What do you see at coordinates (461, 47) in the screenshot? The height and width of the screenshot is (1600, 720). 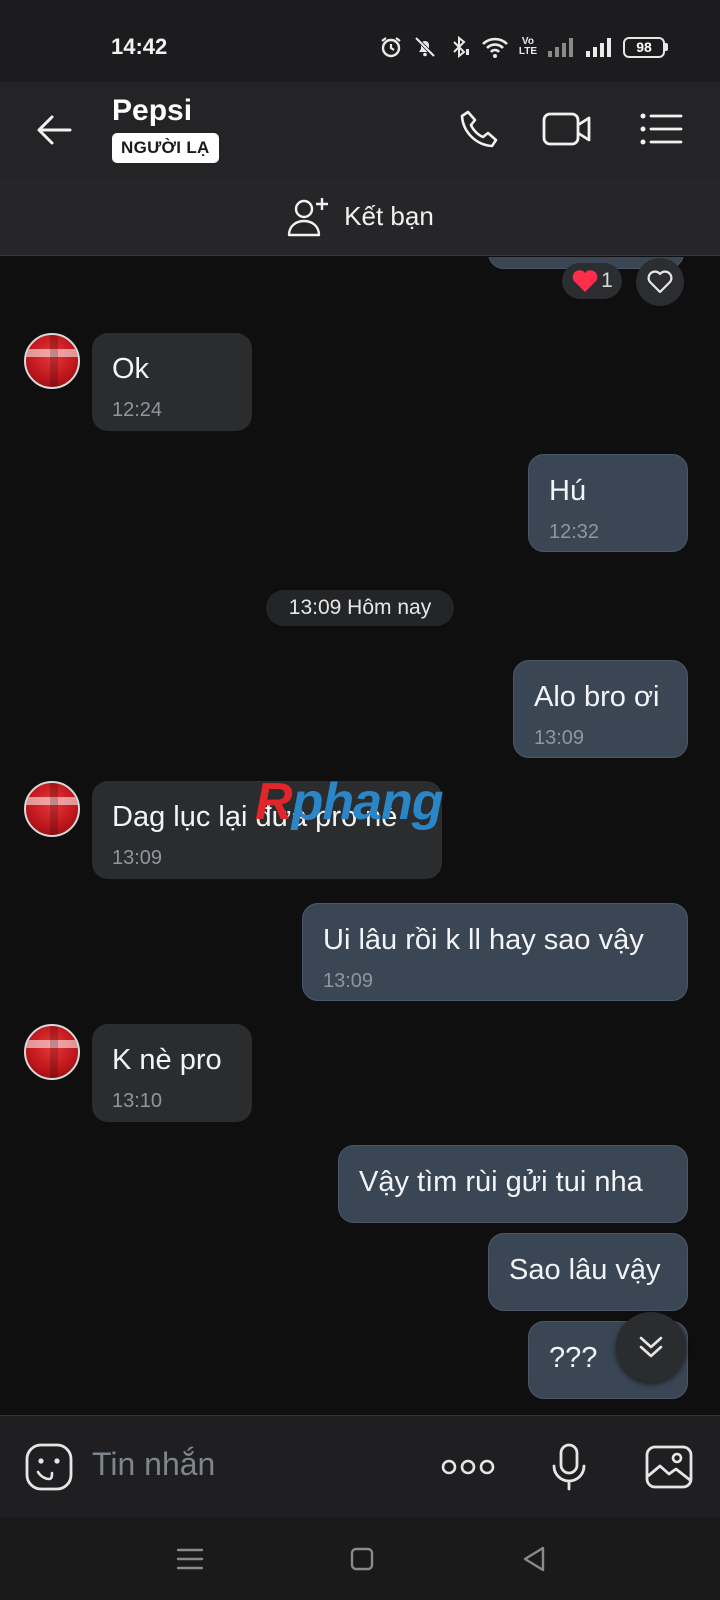 I see `bluetooth-icon` at bounding box center [461, 47].